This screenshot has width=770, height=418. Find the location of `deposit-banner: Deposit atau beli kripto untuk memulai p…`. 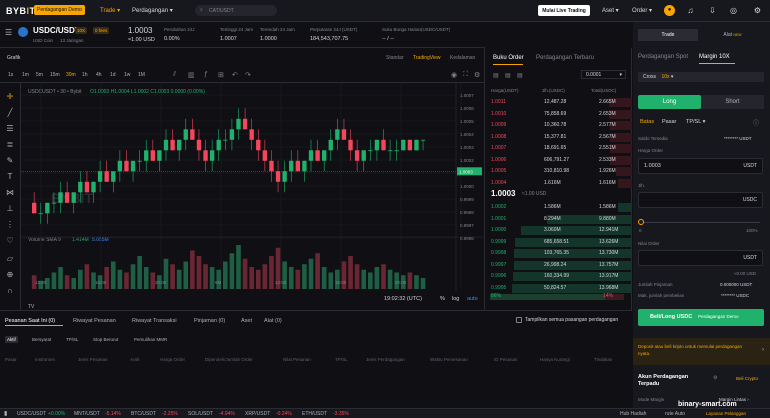

deposit-banner: Deposit atau beli kripto untuk memulai p… is located at coordinates (701, 351).